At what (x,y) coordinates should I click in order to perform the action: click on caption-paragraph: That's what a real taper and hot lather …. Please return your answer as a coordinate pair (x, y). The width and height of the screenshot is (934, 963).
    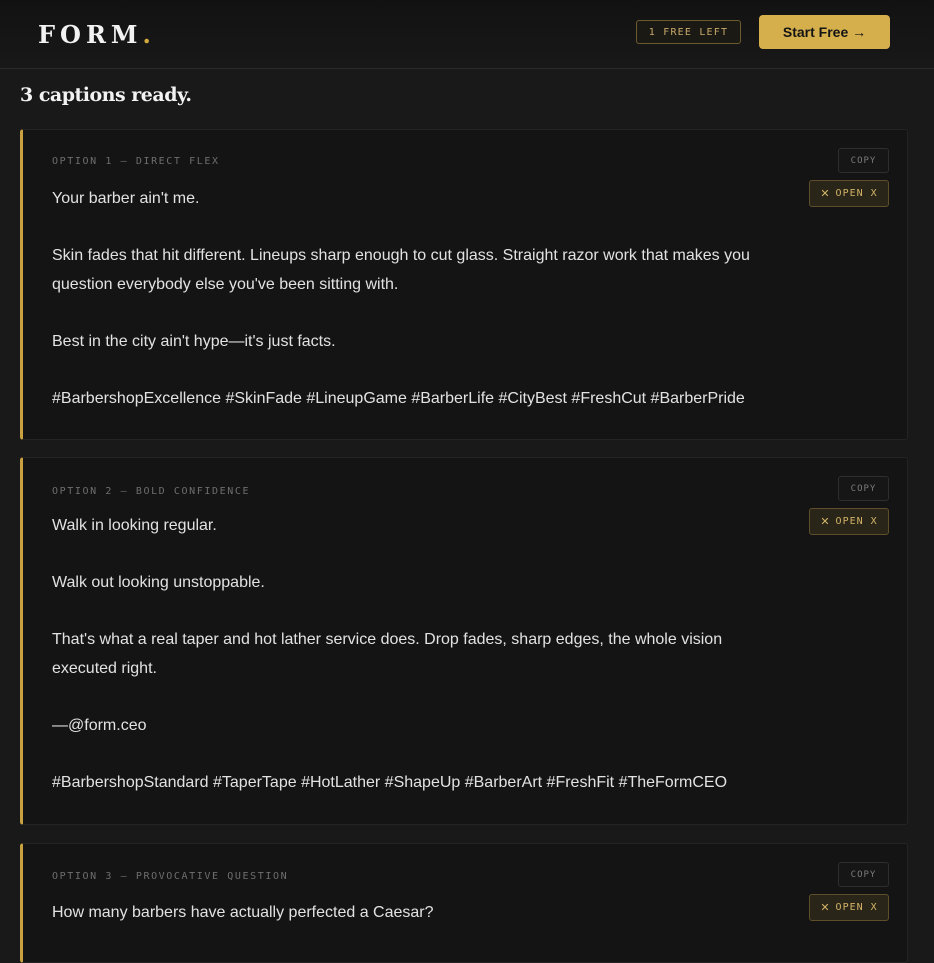
    Looking at the image, I should click on (387, 654).